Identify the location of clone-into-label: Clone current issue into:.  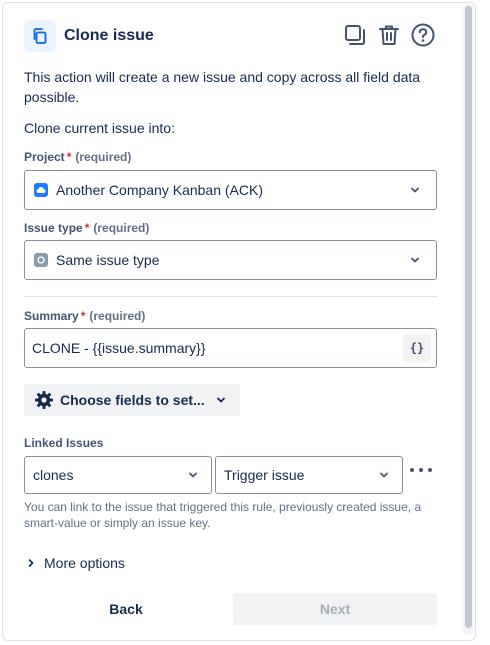
(99, 128).